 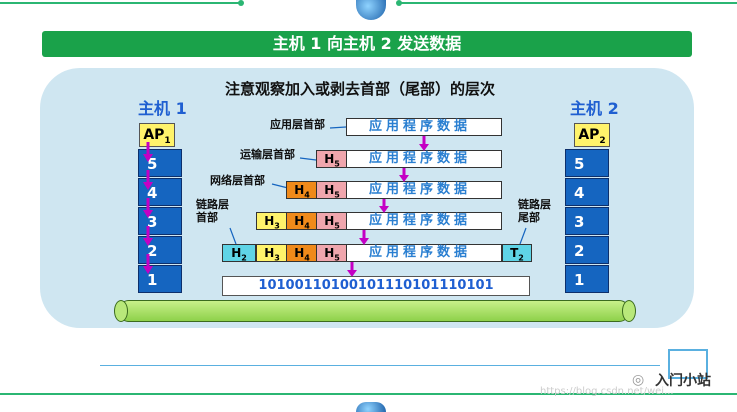 I want to click on cable-end-left, so click(x=121, y=311).